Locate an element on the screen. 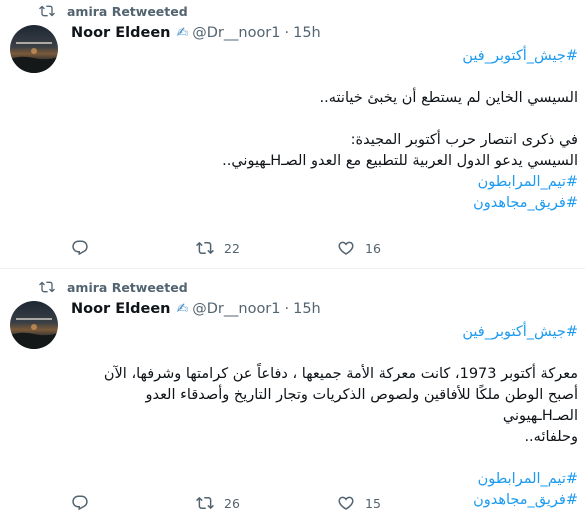  like-button: 15 is located at coordinates (359, 503).